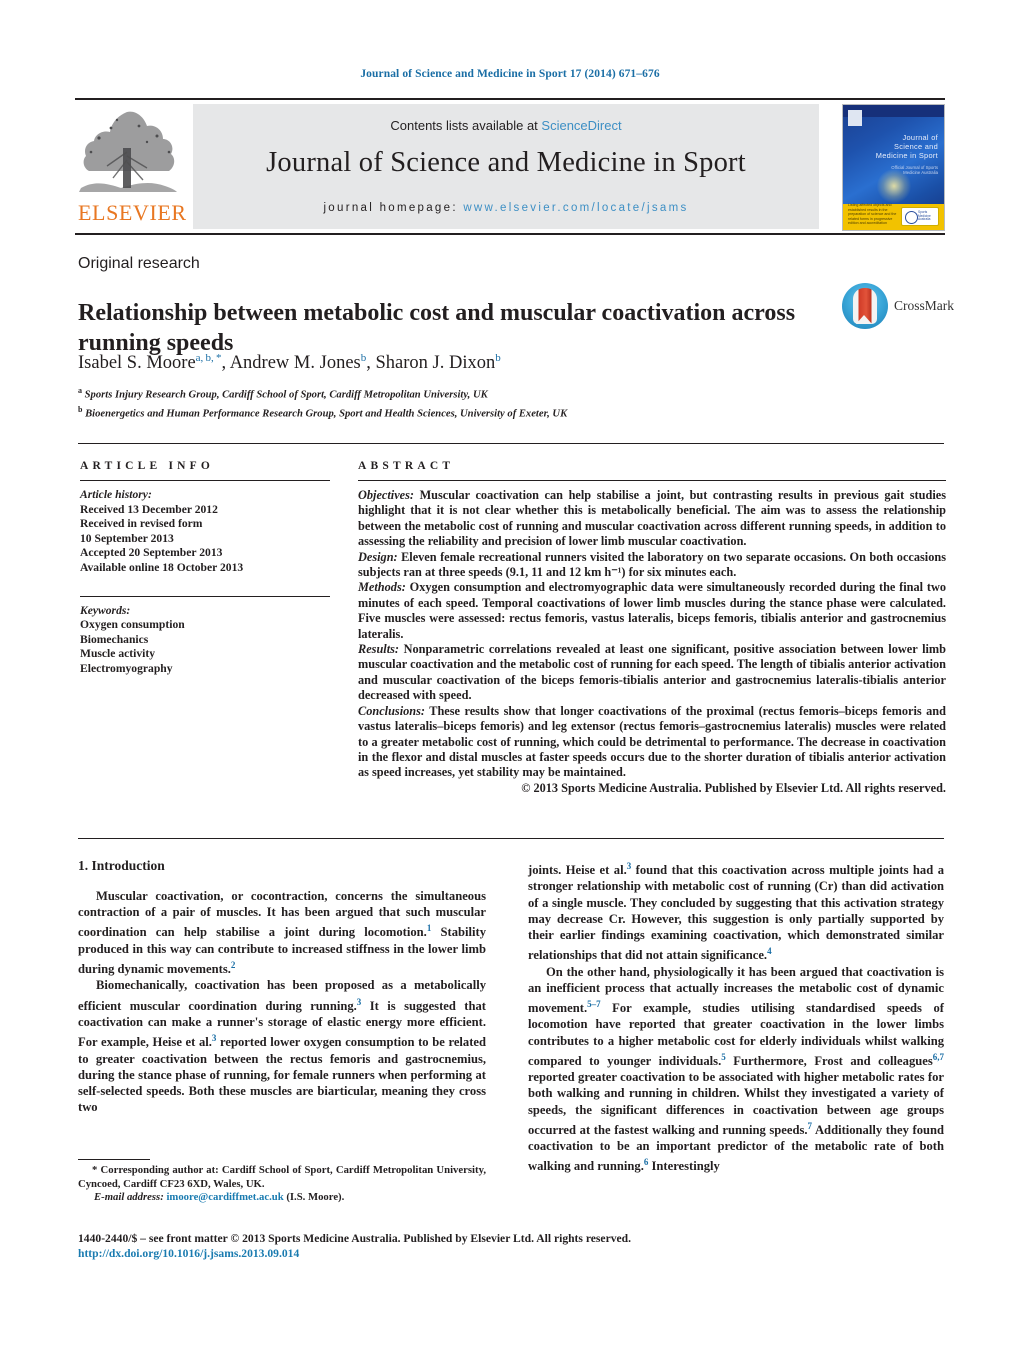  What do you see at coordinates (149, 509) in the screenshot?
I see `history-item: Received 13 December 2012` at bounding box center [149, 509].